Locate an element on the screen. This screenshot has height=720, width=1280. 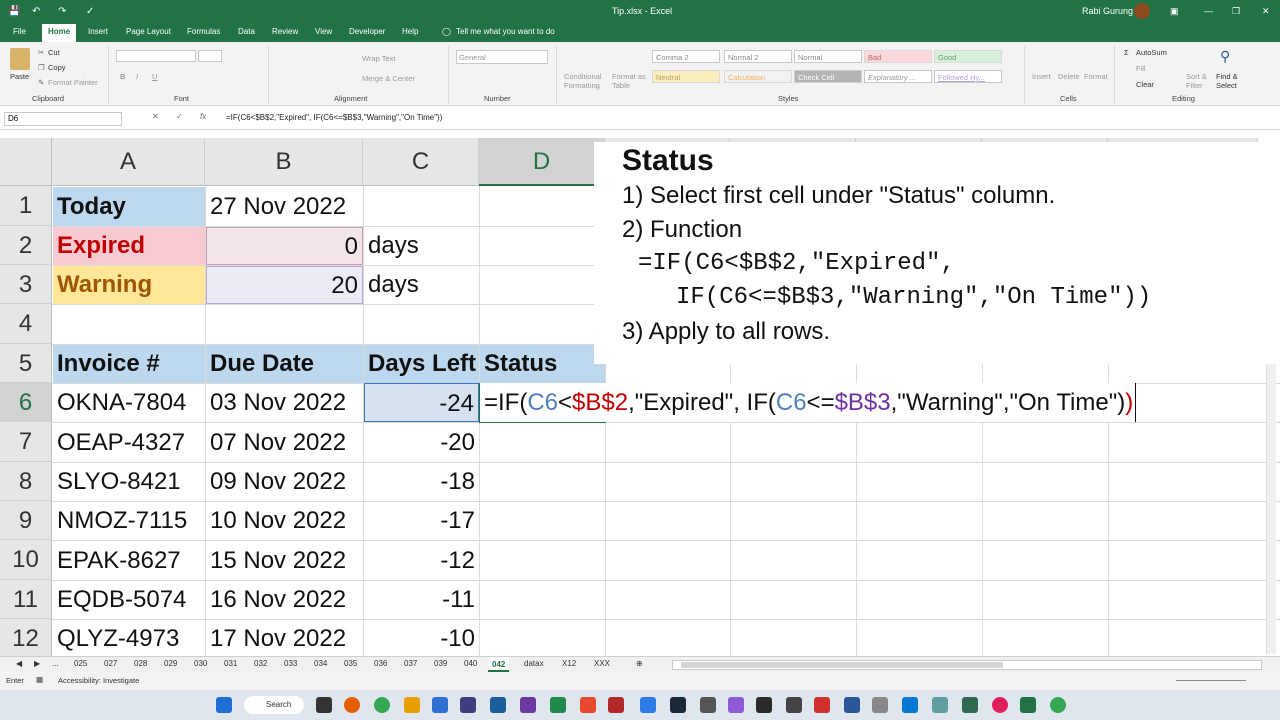
table-row-days: -20 is located at coordinates (421, 442).